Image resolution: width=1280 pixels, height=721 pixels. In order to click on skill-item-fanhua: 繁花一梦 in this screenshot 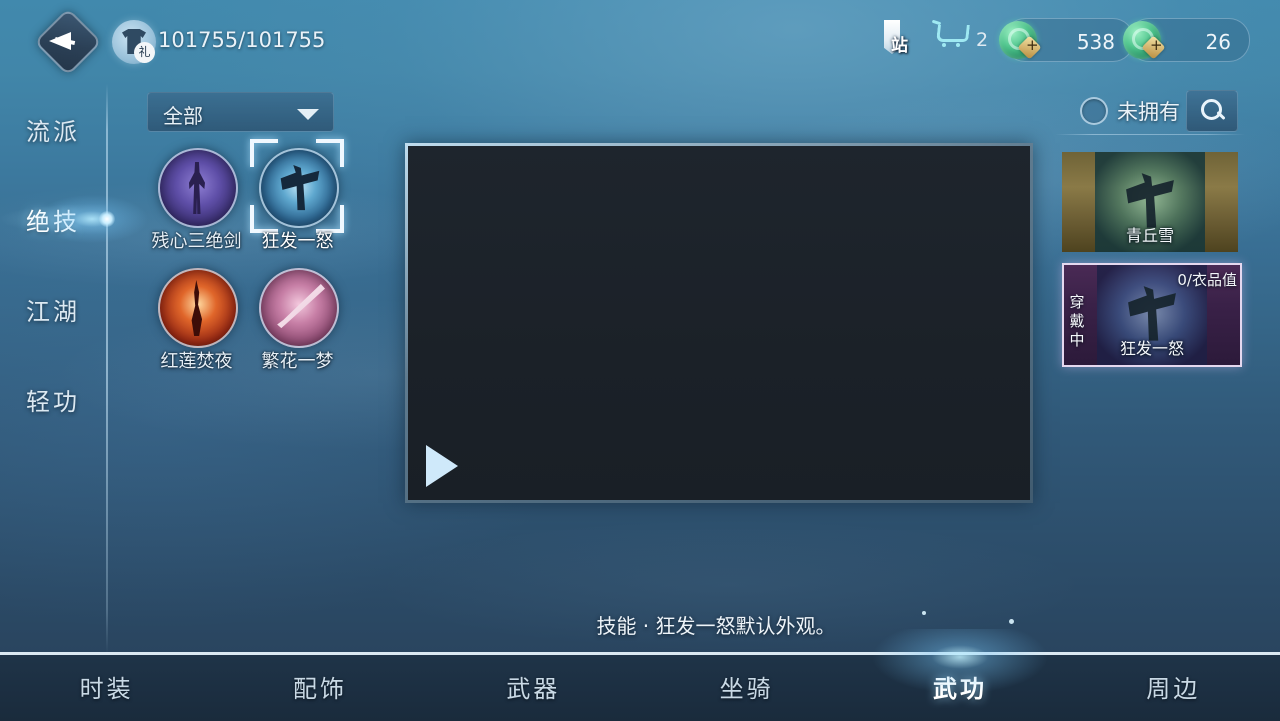, I will do `click(297, 328)`.